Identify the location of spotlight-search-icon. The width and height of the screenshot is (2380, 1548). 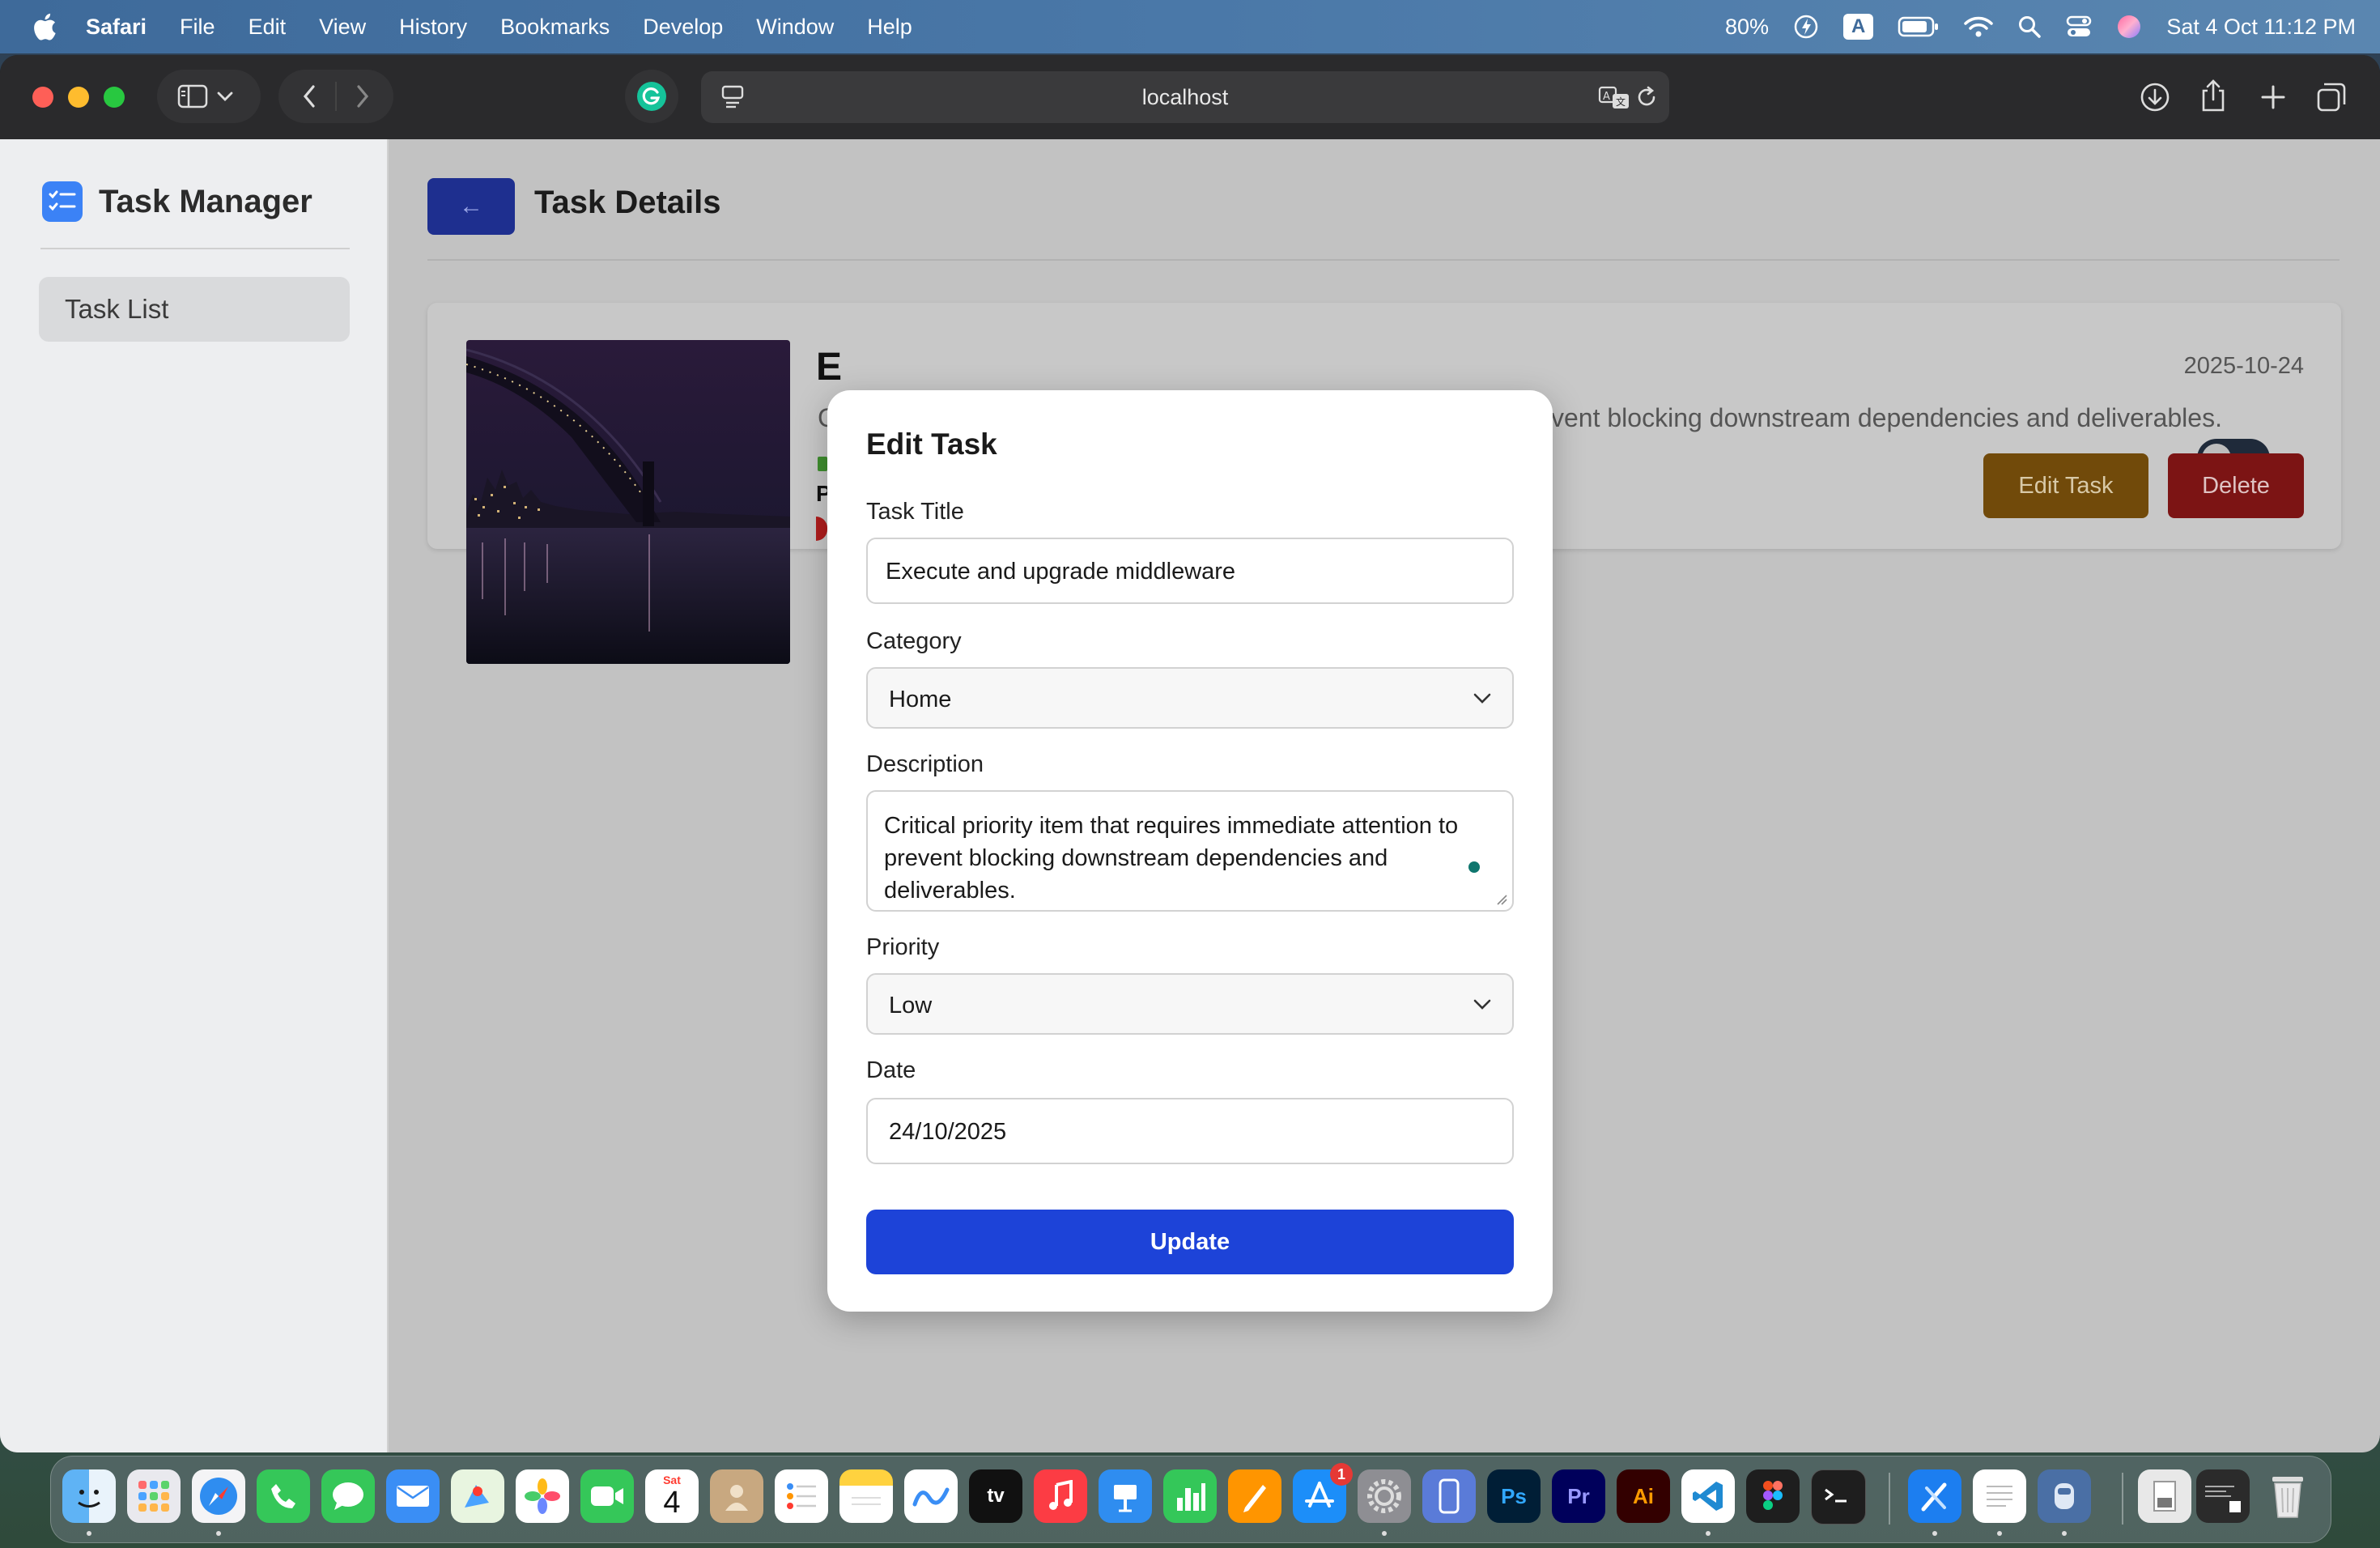
(2029, 27).